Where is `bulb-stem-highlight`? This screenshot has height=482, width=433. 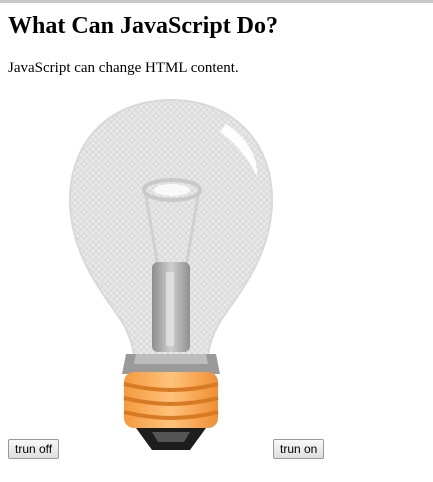 bulb-stem-highlight is located at coordinates (170, 309).